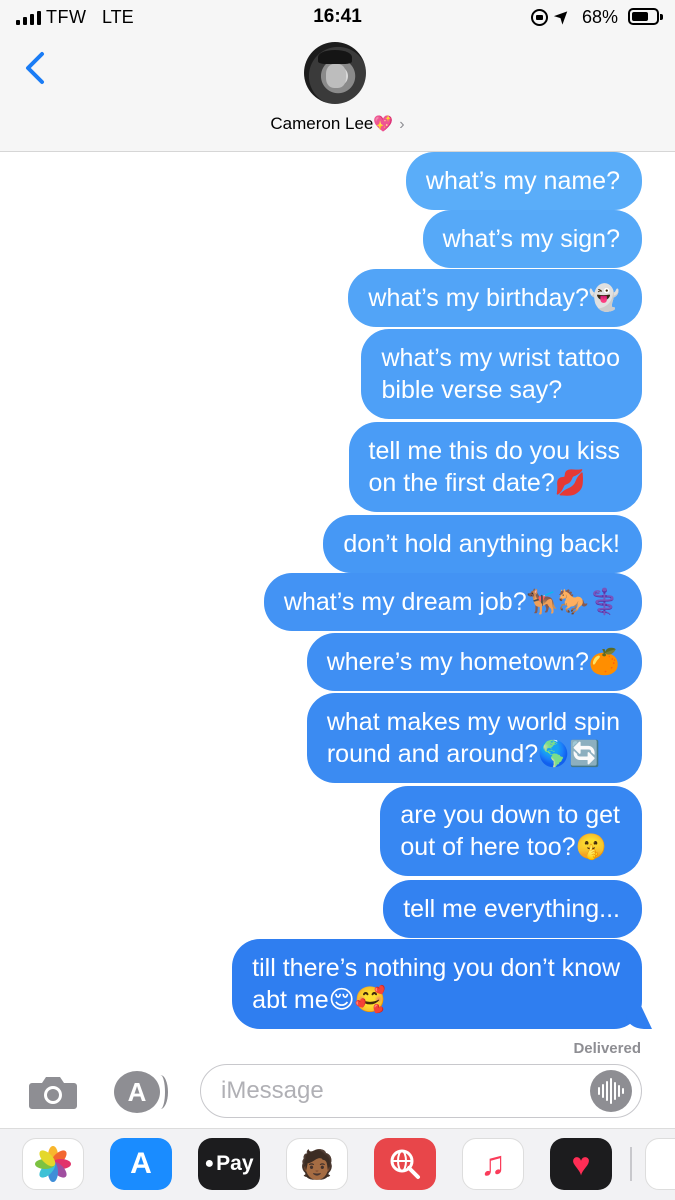  I want to click on apple-pay-app: ● Pay, so click(229, 1164).